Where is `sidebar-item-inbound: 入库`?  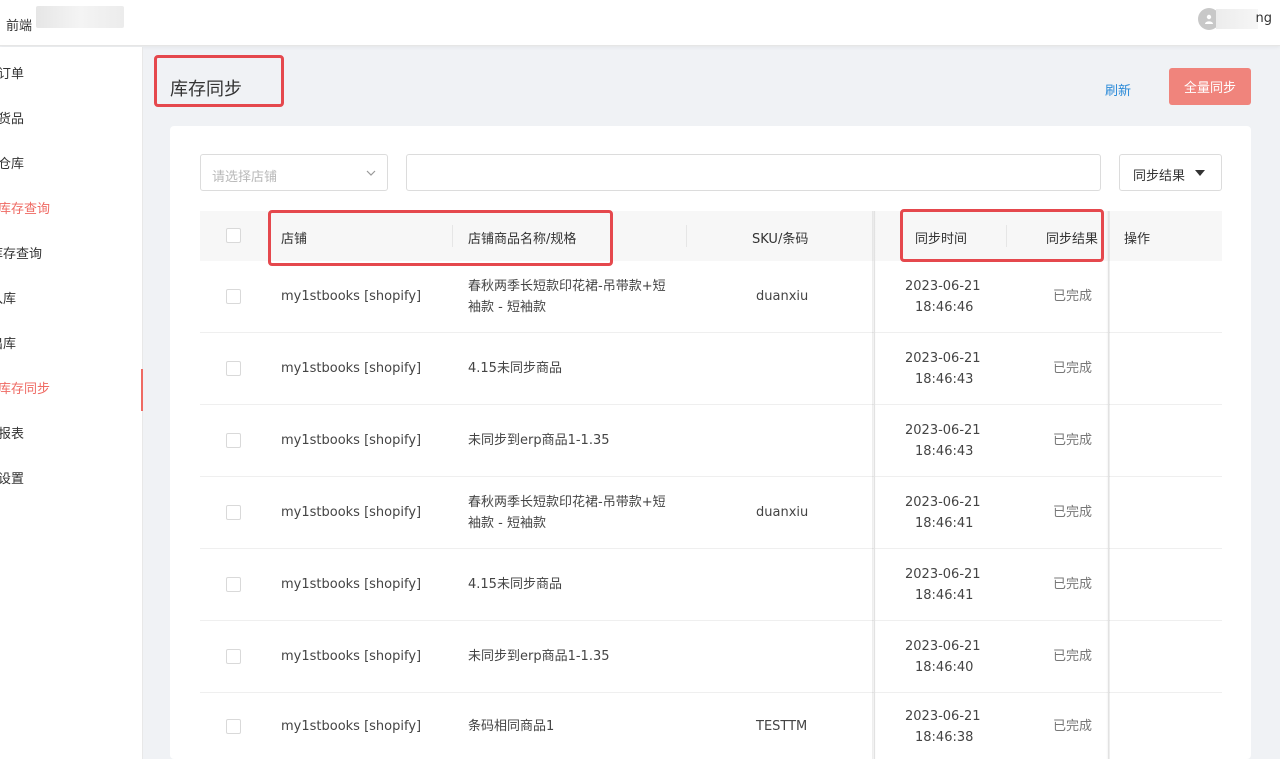 sidebar-item-inbound: 入库 is located at coordinates (71, 300).